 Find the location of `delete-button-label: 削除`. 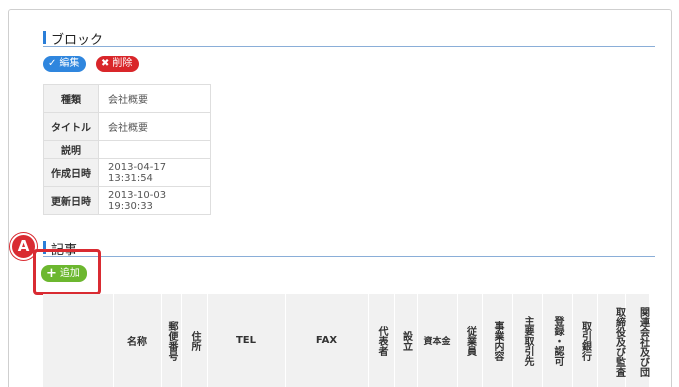

delete-button-label: 削除 is located at coordinates (122, 63).